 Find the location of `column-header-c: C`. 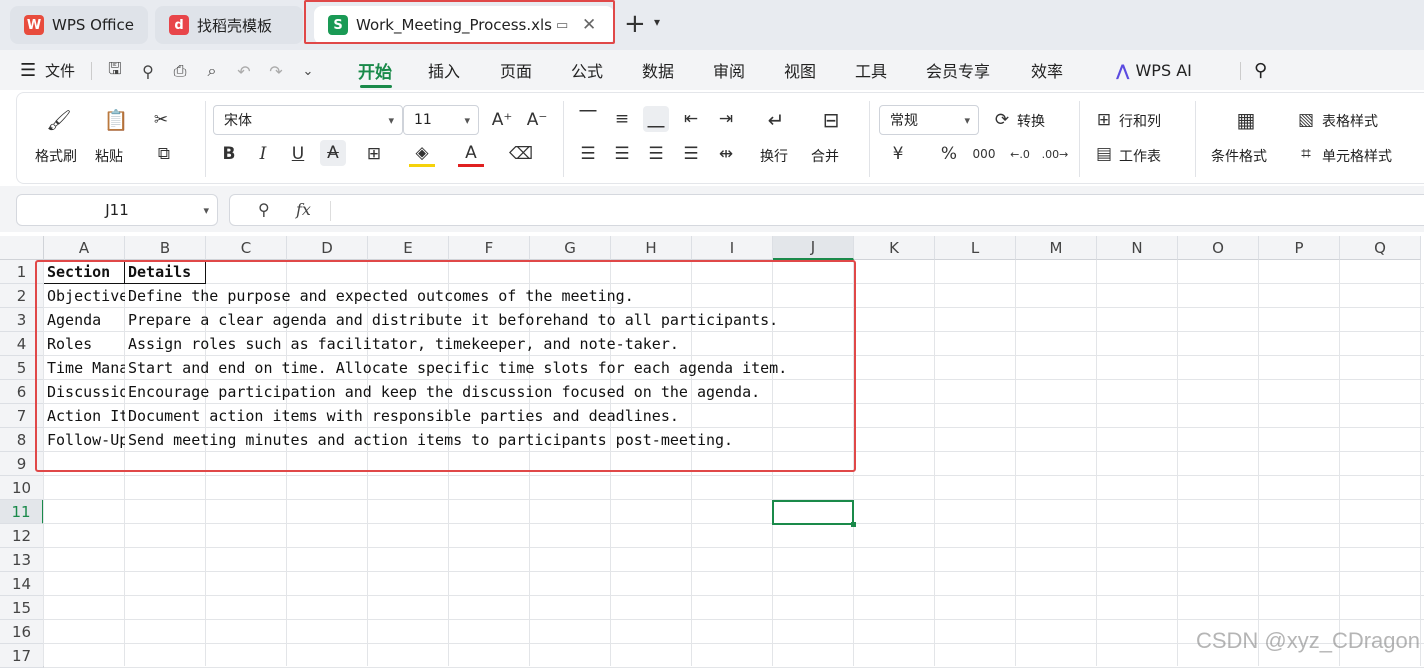

column-header-c: C is located at coordinates (246, 248).